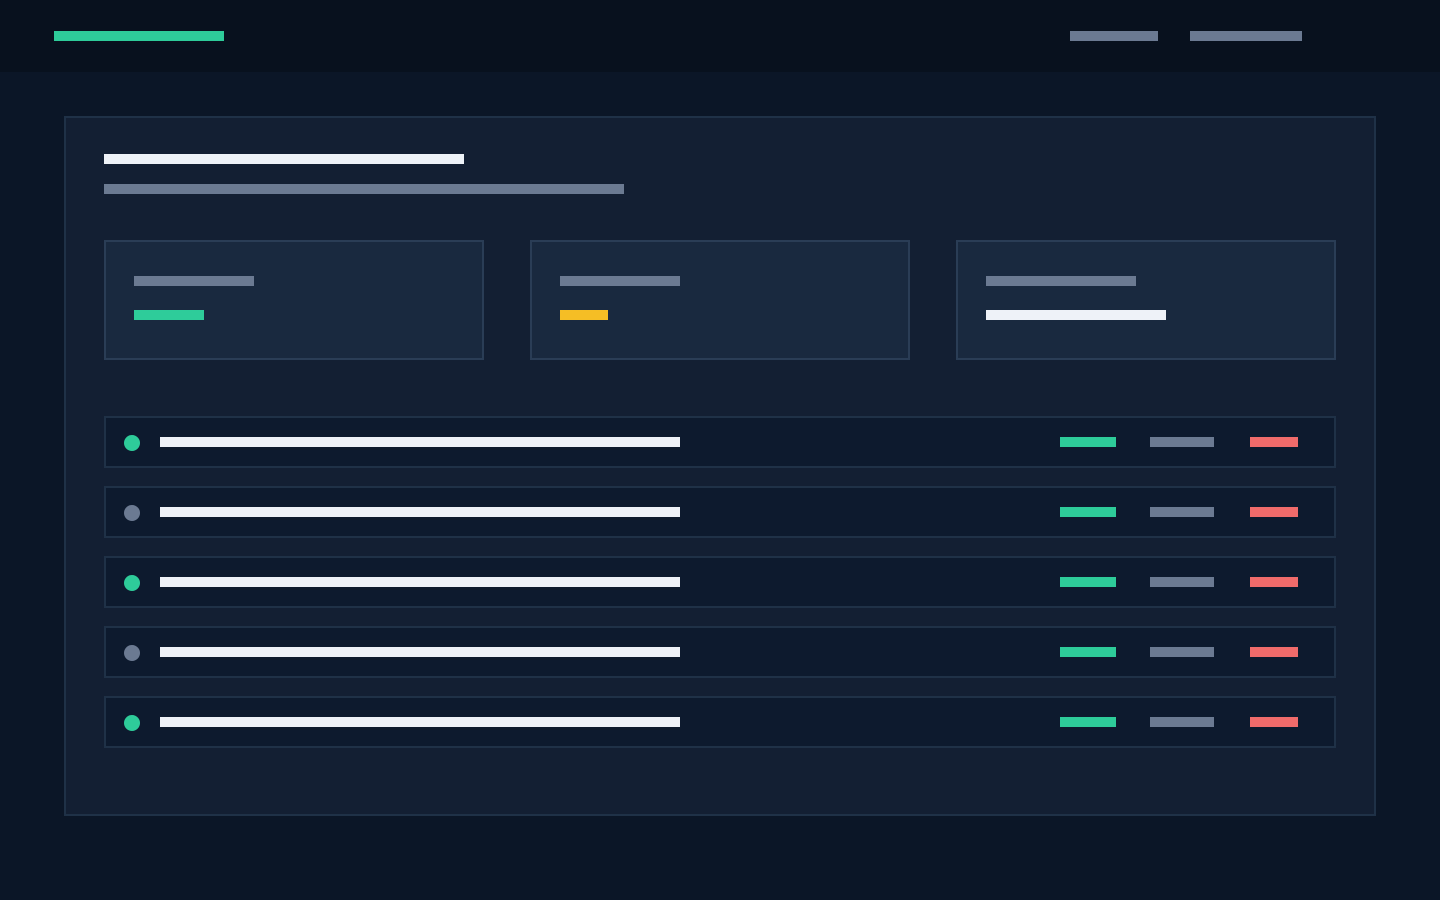 The height and width of the screenshot is (900, 1440). I want to click on top-bar, so click(720, 36).